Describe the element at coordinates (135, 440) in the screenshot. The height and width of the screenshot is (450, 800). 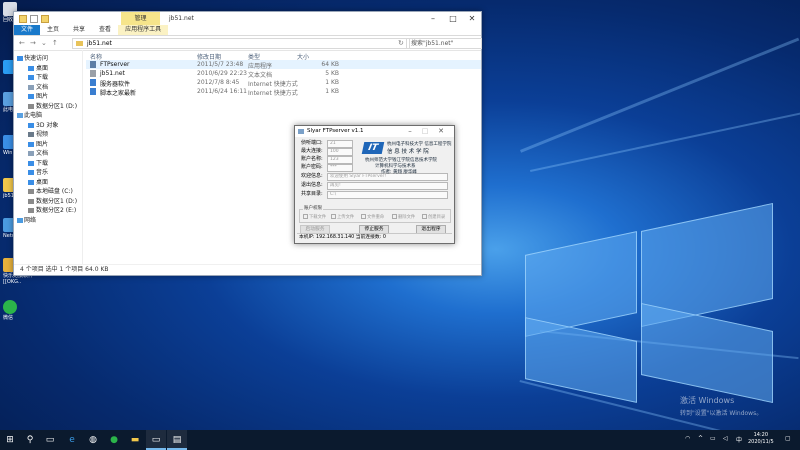
I see `file-explorer-icon: ▬` at that location.